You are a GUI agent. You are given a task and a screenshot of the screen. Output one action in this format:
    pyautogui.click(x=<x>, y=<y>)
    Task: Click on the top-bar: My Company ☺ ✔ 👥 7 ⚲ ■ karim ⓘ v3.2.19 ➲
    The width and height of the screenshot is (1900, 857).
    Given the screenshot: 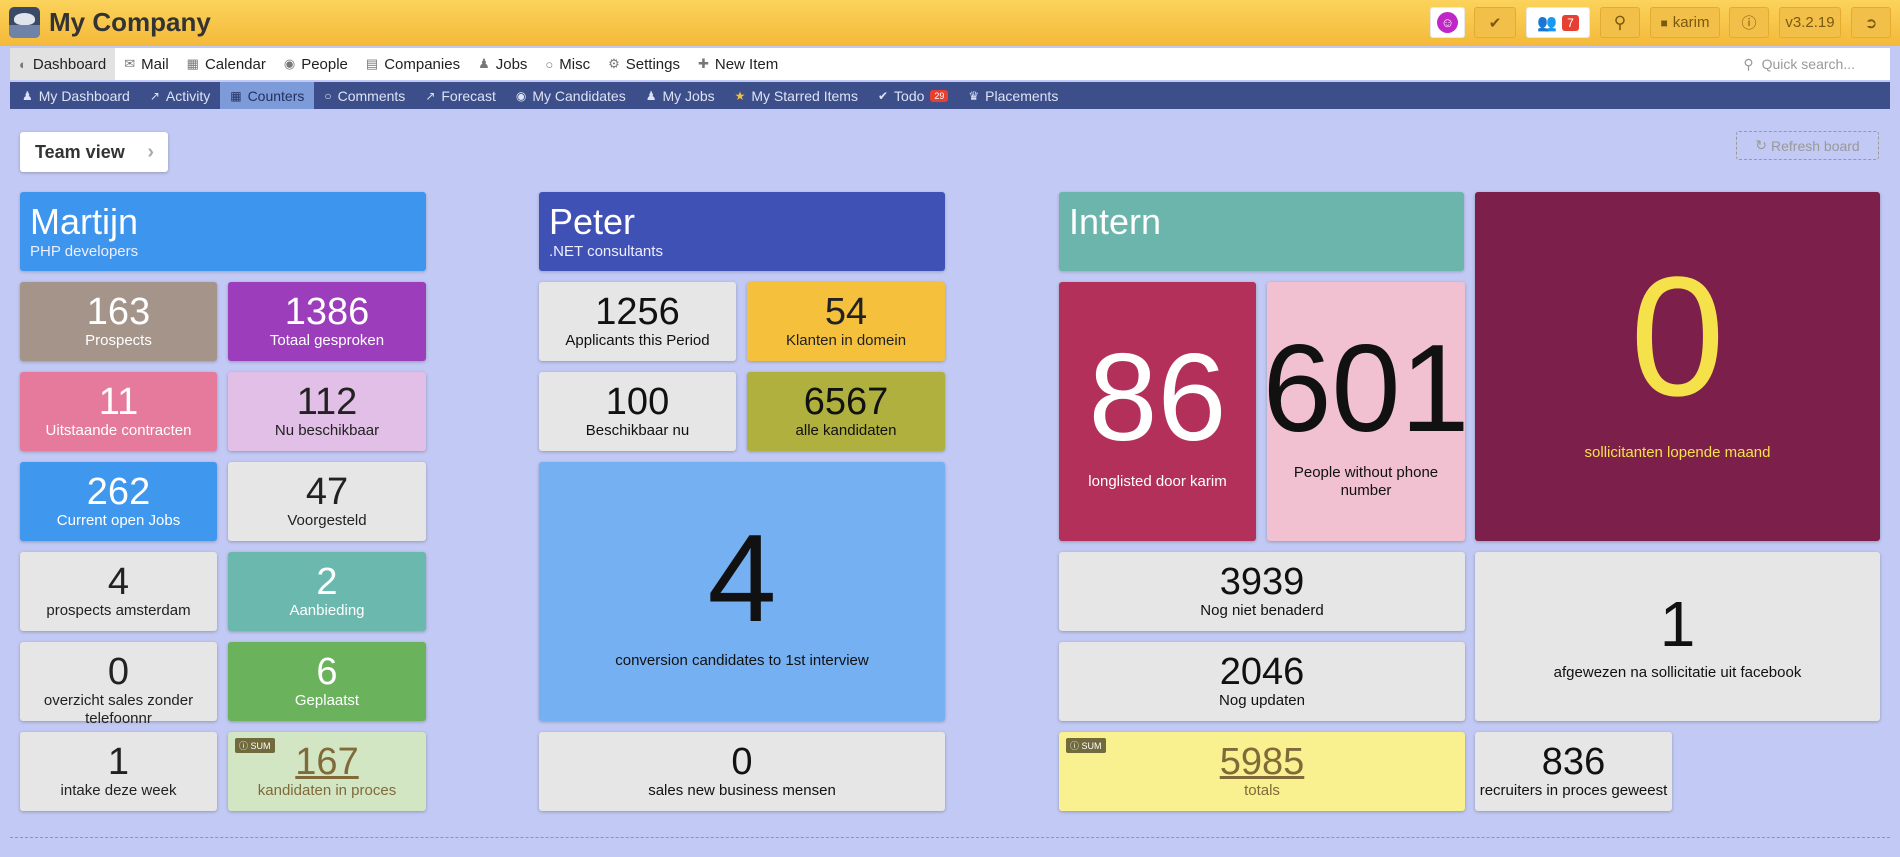 What is the action you would take?
    pyautogui.click(x=950, y=23)
    